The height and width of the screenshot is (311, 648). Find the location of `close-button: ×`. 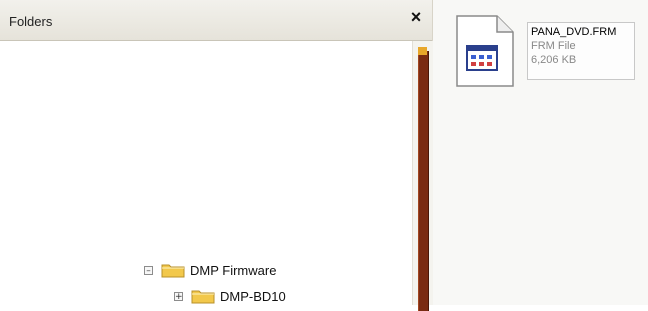

close-button: × is located at coordinates (416, 17).